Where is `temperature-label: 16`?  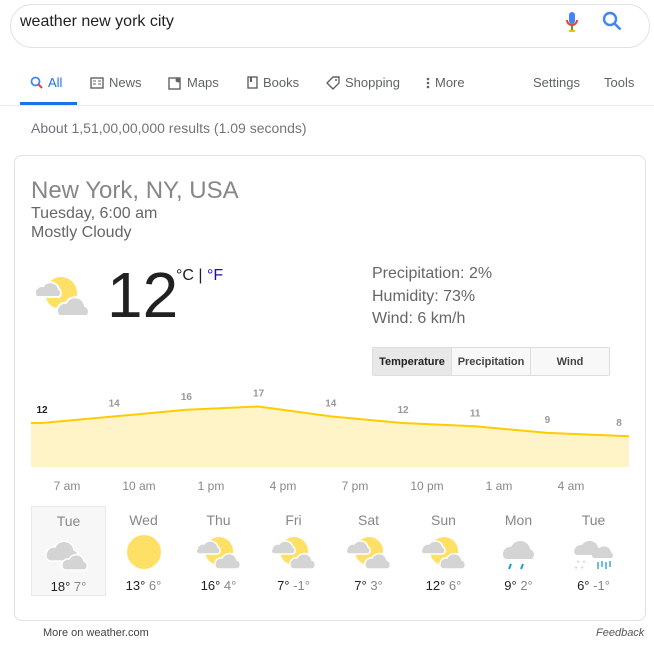
temperature-label: 16 is located at coordinates (187, 397).